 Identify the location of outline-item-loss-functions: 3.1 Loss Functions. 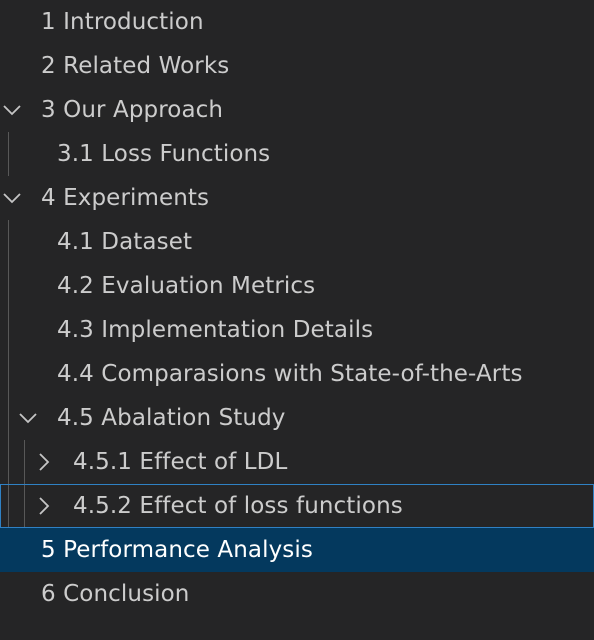
(297, 154).